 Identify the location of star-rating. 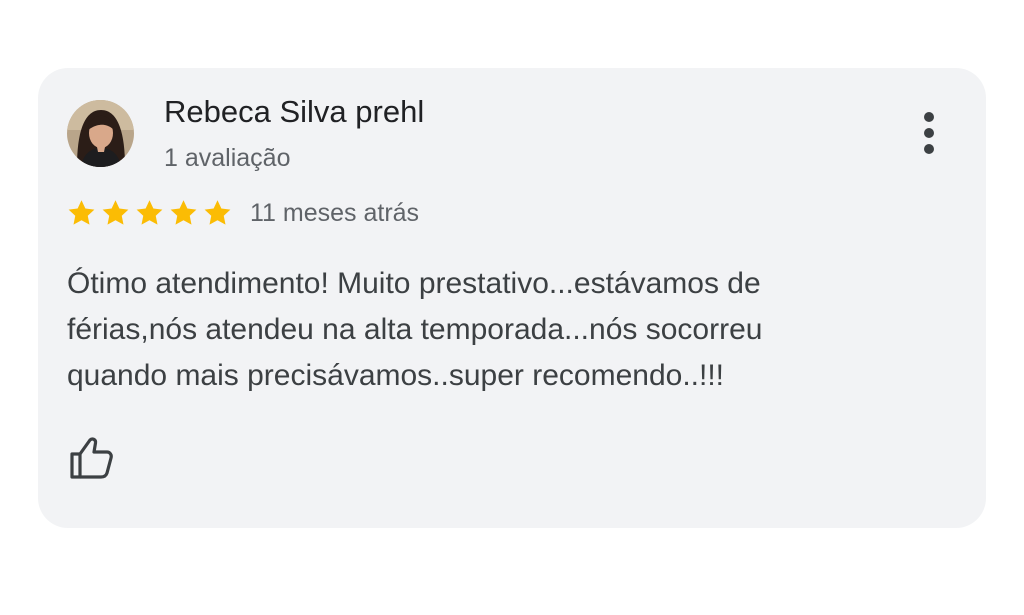
(149, 214).